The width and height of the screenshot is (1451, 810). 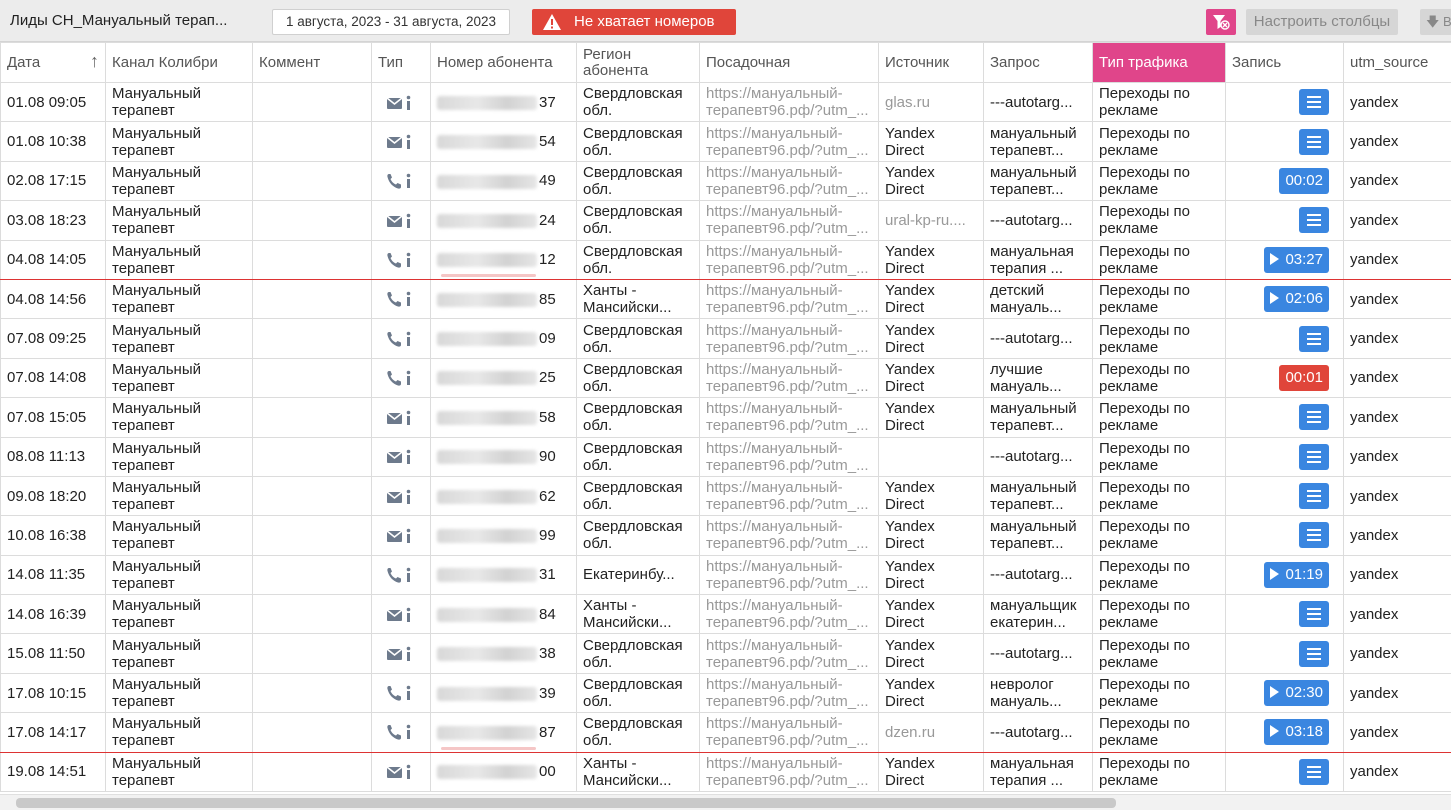 I want to click on col-type: Тип, so click(x=401, y=62).